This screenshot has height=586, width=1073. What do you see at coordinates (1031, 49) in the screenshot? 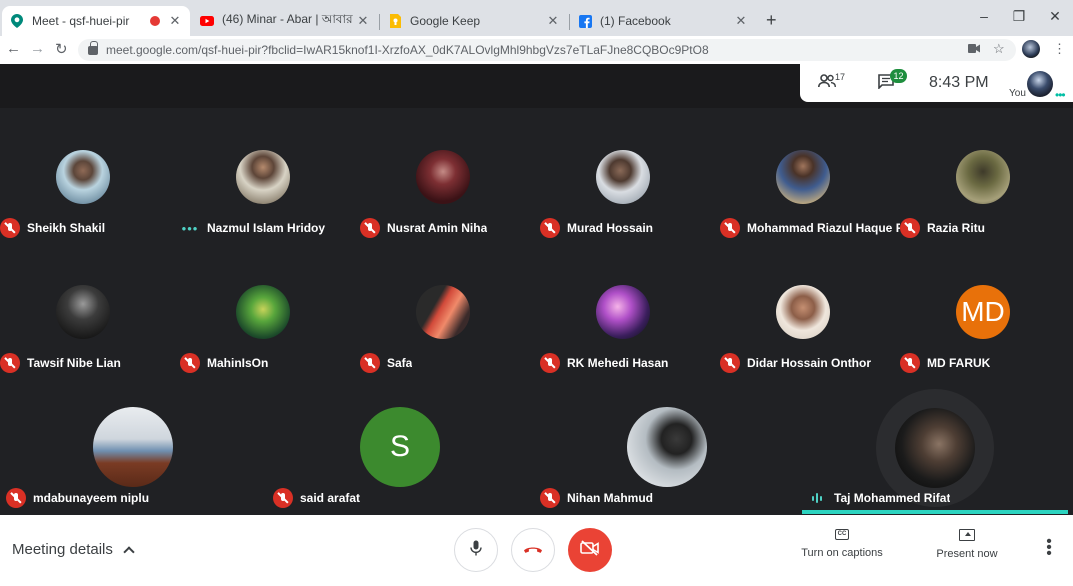
I see `profile-avatar` at bounding box center [1031, 49].